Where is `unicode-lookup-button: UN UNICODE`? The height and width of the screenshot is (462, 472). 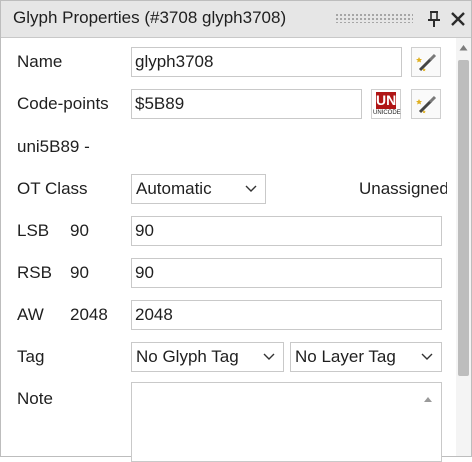 unicode-lookup-button: UN UNICODE is located at coordinates (386, 104).